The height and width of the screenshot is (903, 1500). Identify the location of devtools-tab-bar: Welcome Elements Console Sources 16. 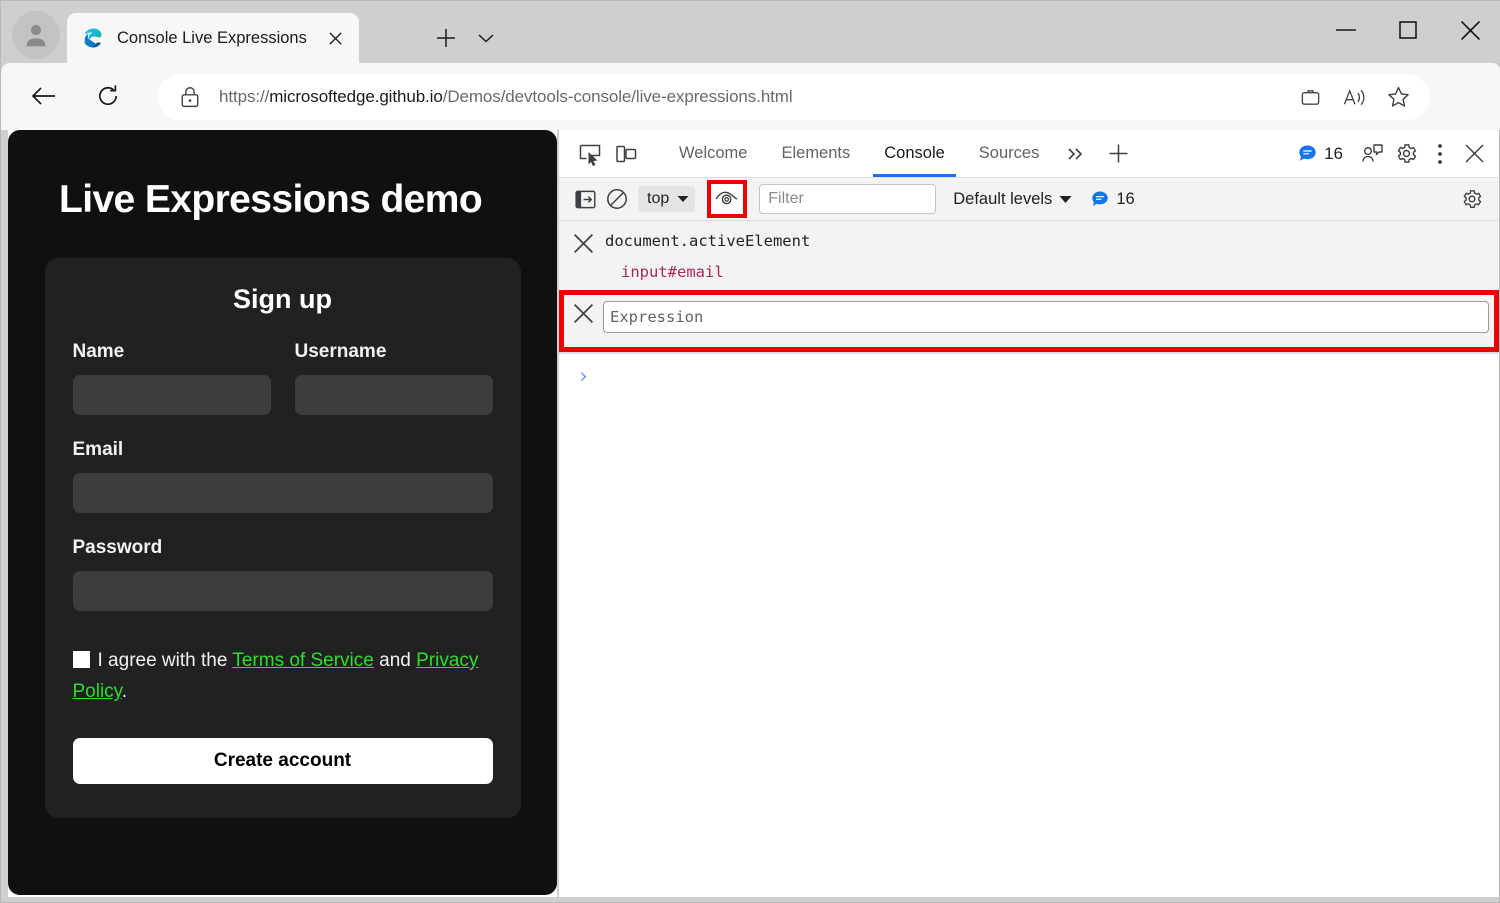
(1029, 154).